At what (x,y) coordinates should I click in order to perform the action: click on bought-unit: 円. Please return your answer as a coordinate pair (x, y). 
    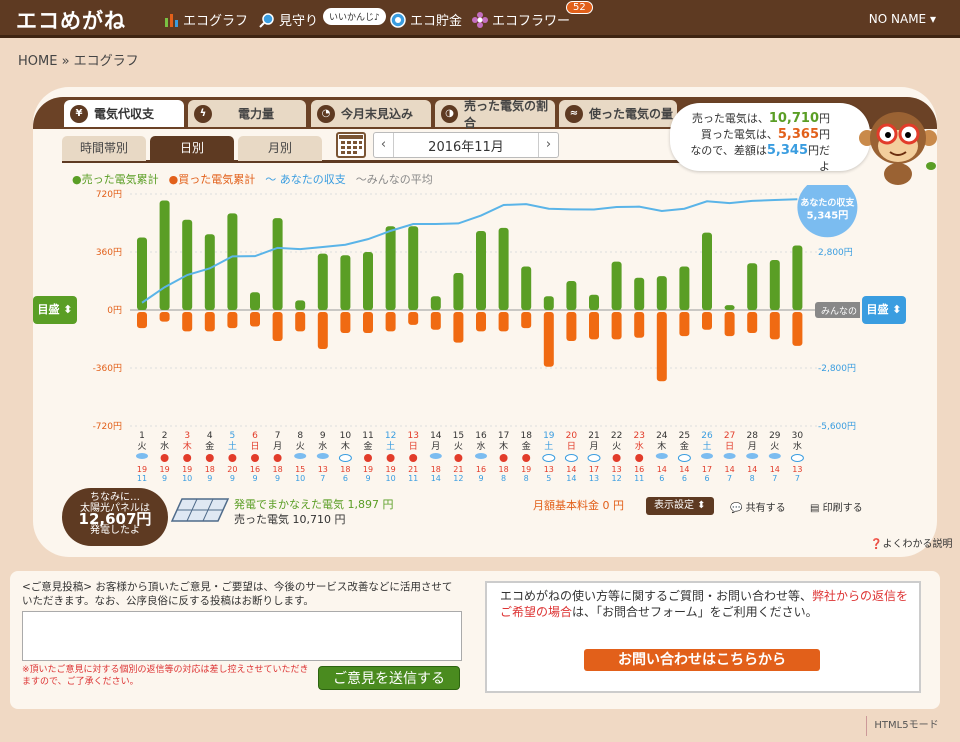
    Looking at the image, I should click on (824, 134).